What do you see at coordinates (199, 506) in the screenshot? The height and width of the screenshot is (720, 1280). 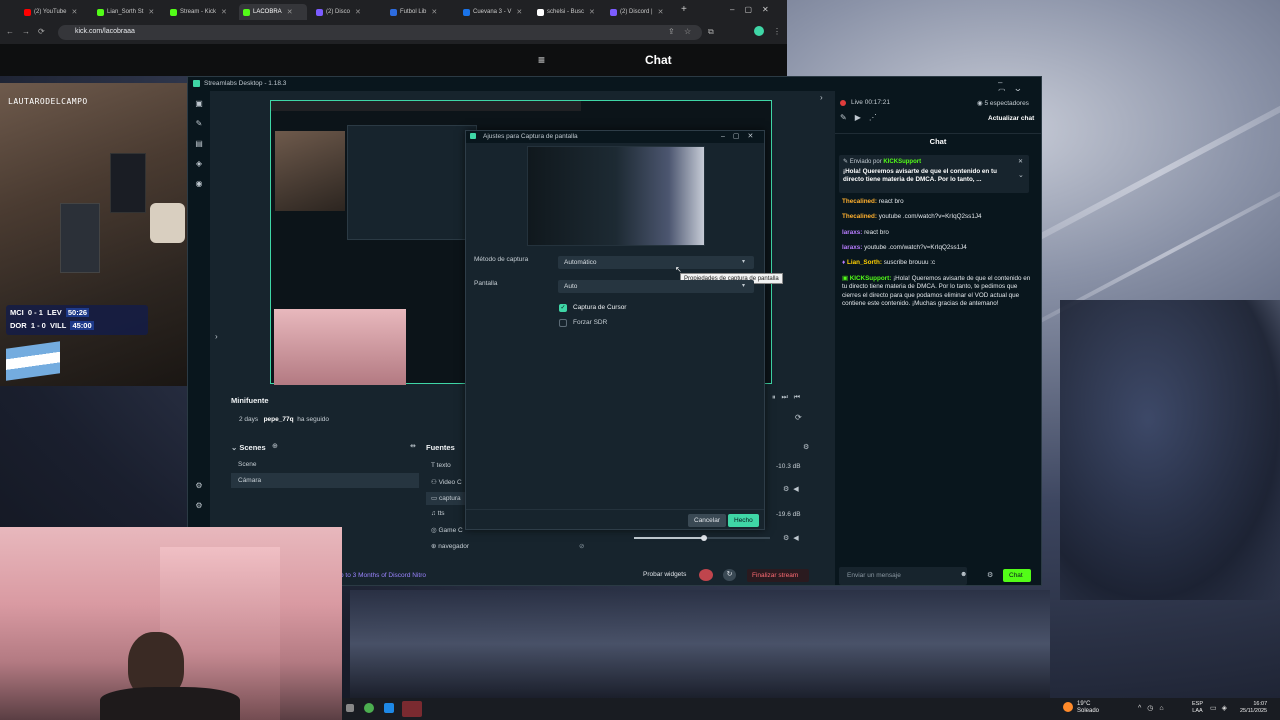 I see `settings-icon: ⚙` at bounding box center [199, 506].